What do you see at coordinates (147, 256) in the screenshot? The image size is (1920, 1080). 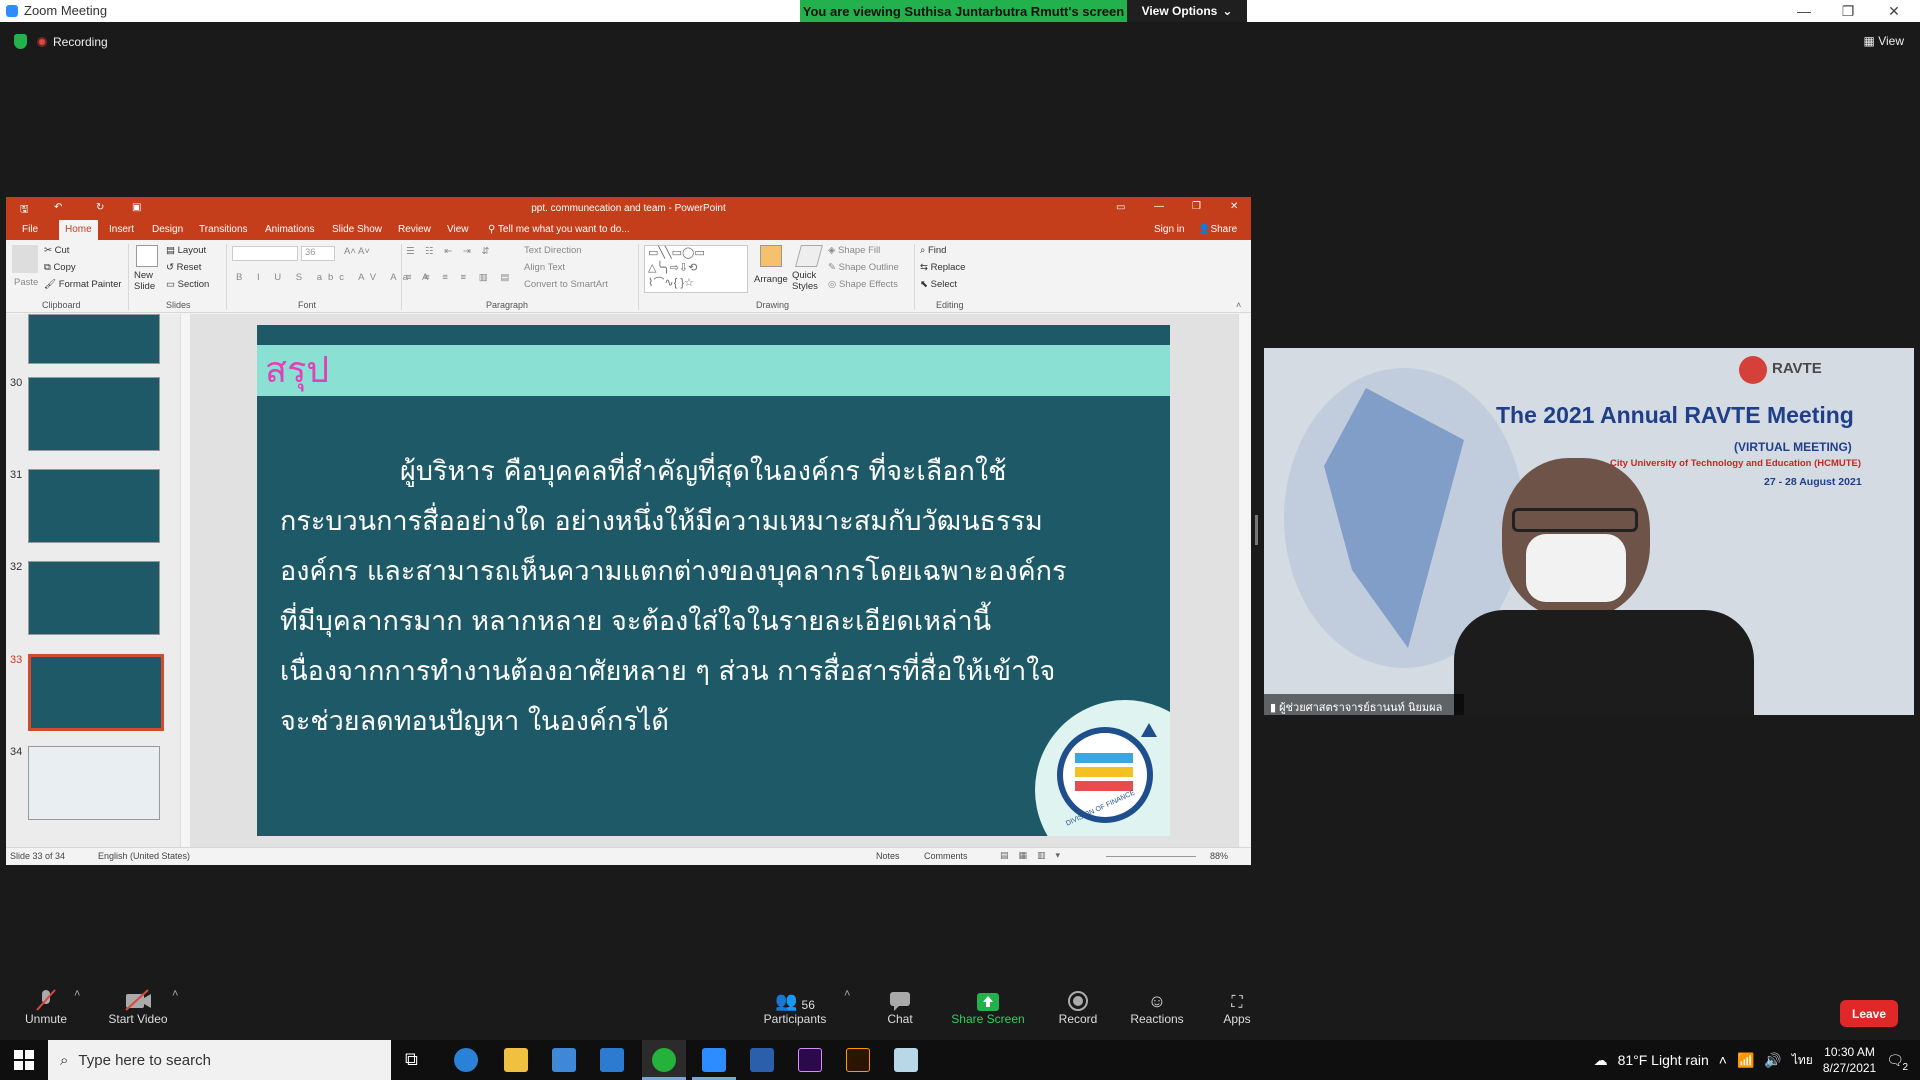 I see `new-slide-icon` at bounding box center [147, 256].